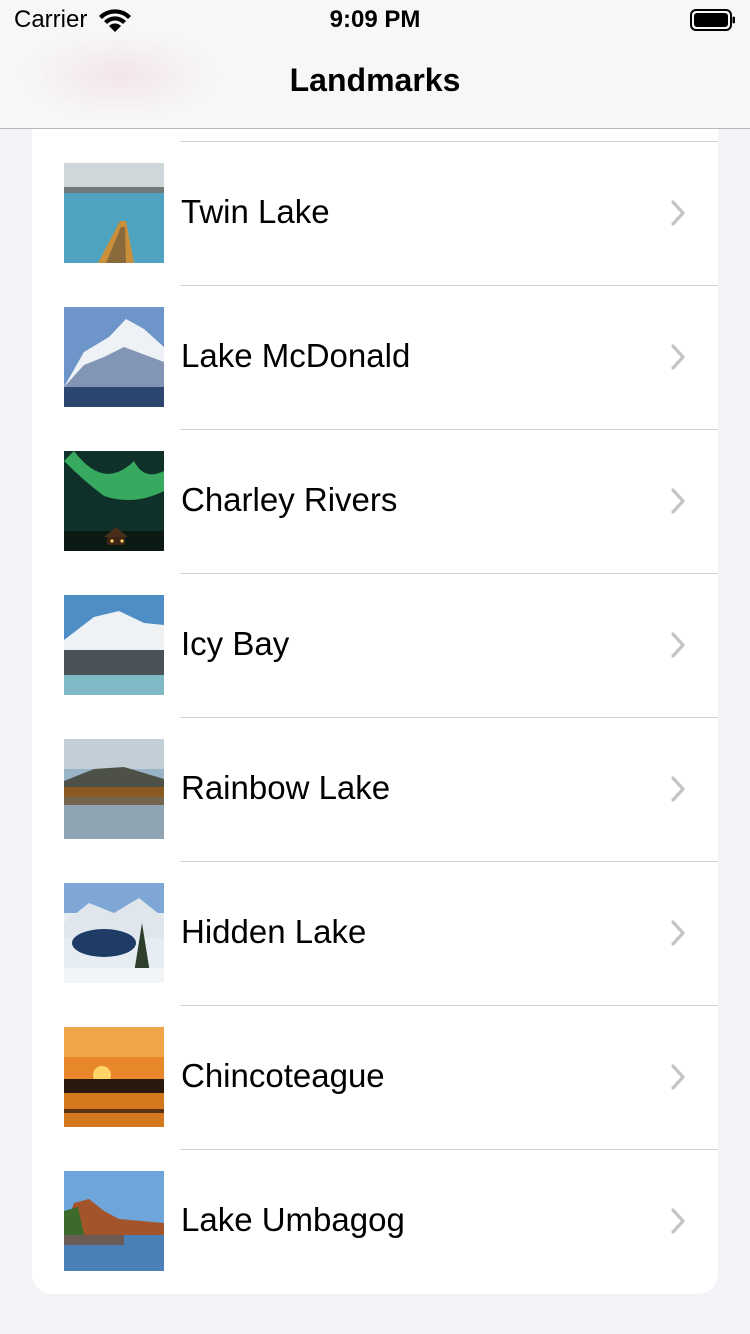  I want to click on page-title: Landmarks, so click(375, 80).